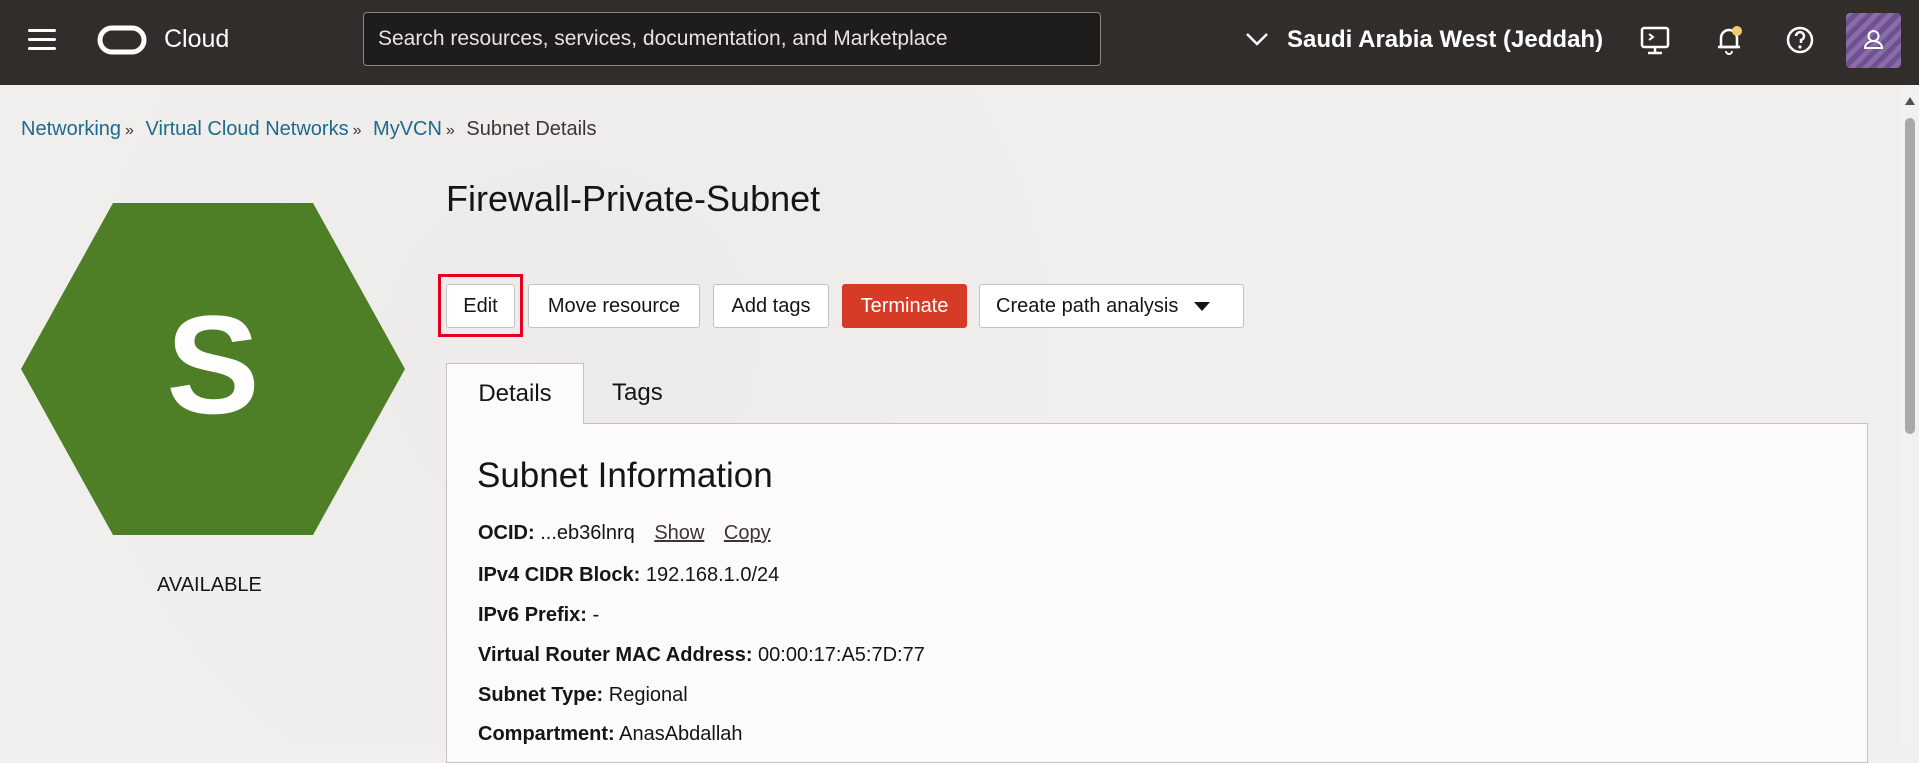  What do you see at coordinates (407, 129) in the screenshot?
I see `breadcrumb-myvcn: MyVCN` at bounding box center [407, 129].